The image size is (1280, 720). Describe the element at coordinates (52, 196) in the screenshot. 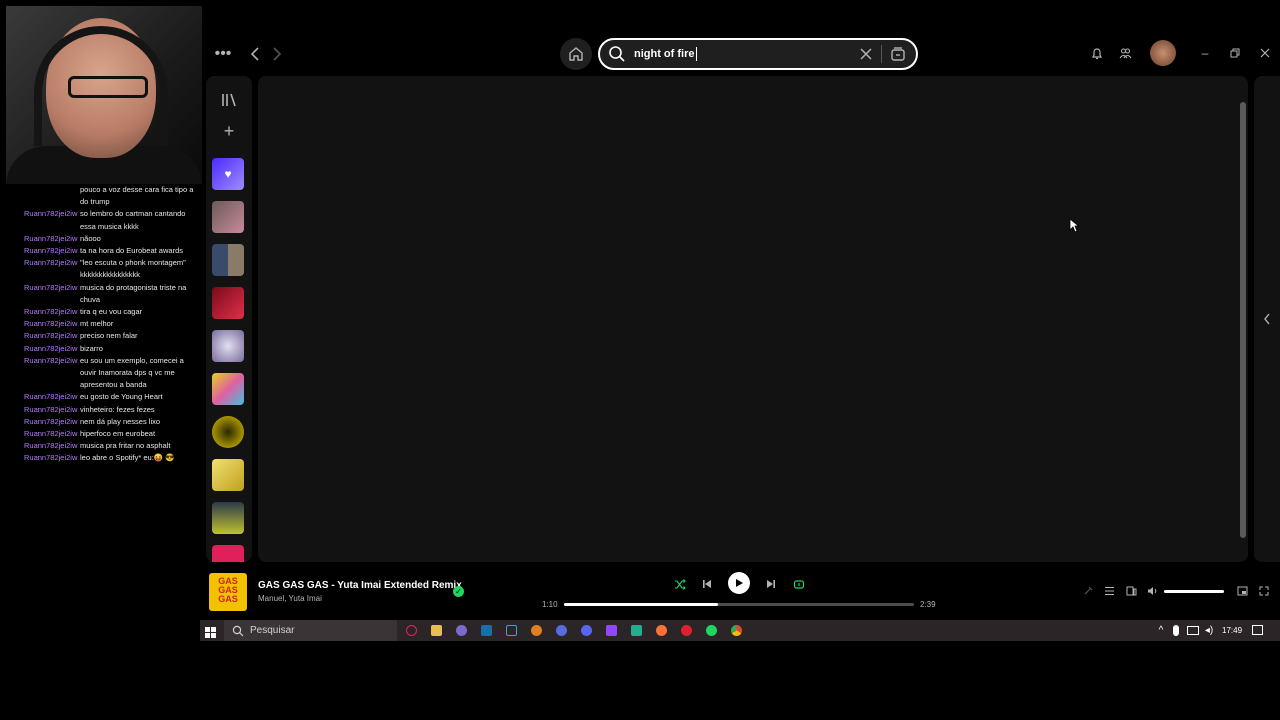

I see `chat-username` at that location.